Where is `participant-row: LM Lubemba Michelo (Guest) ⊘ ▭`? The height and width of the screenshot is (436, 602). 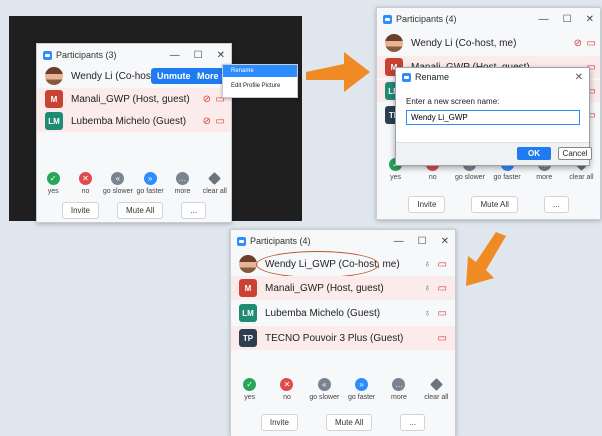
participant-row: LM Lubemba Michelo (Guest) ⊘ ▭ is located at coordinates (134, 121).